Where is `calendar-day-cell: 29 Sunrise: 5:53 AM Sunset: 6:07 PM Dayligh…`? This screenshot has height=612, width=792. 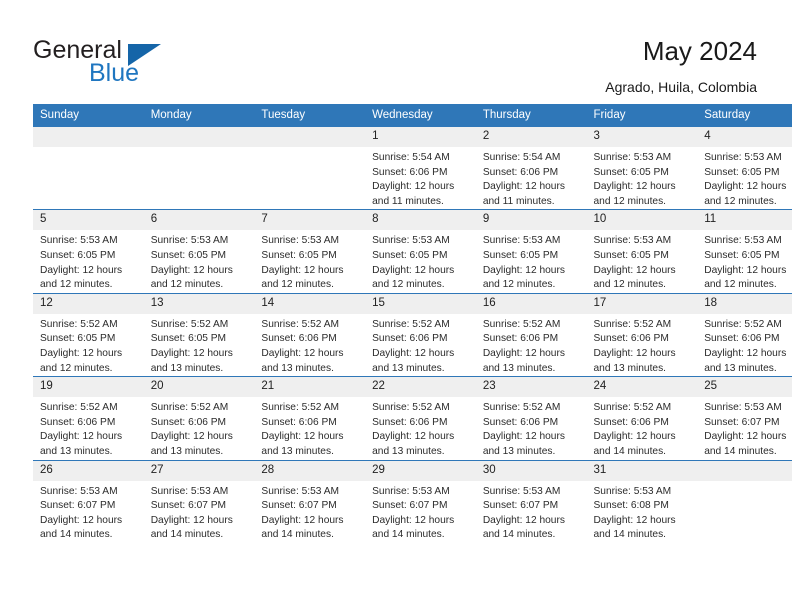 calendar-day-cell: 29 Sunrise: 5:53 AM Sunset: 6:07 PM Dayligh… is located at coordinates (420, 501).